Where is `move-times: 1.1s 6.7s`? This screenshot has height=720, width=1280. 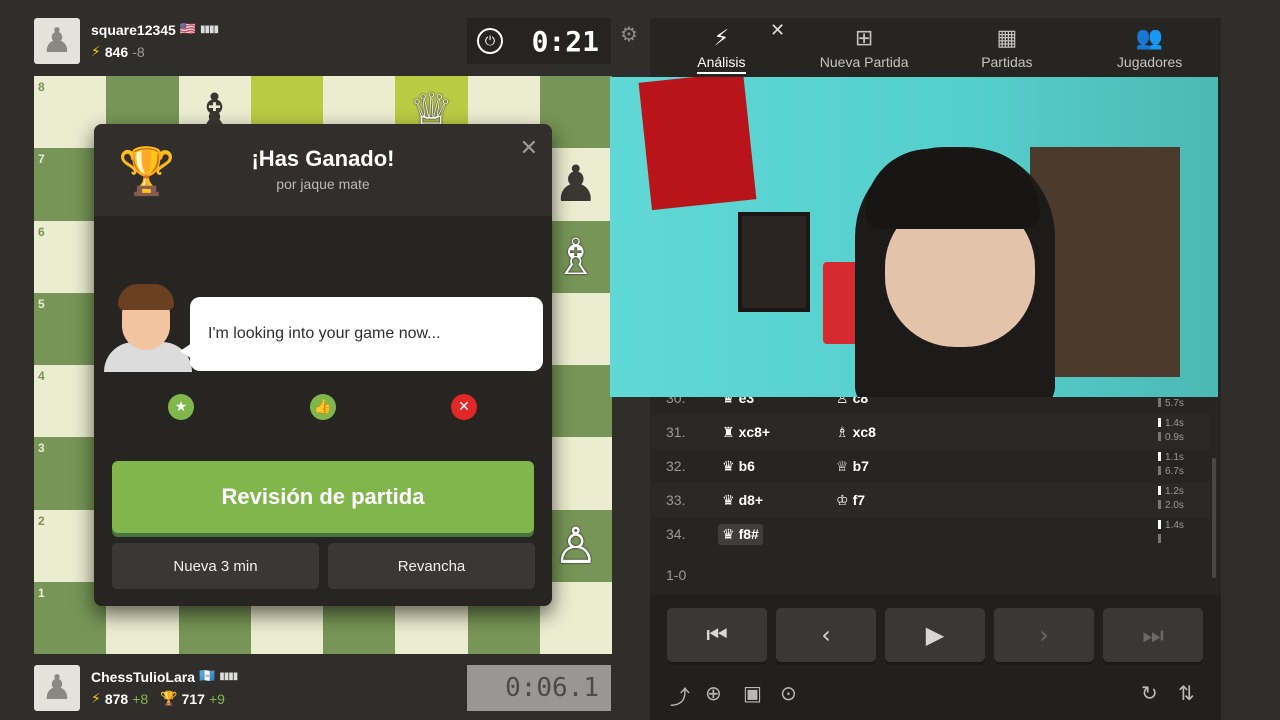 move-times: 1.1s 6.7s is located at coordinates (1171, 465).